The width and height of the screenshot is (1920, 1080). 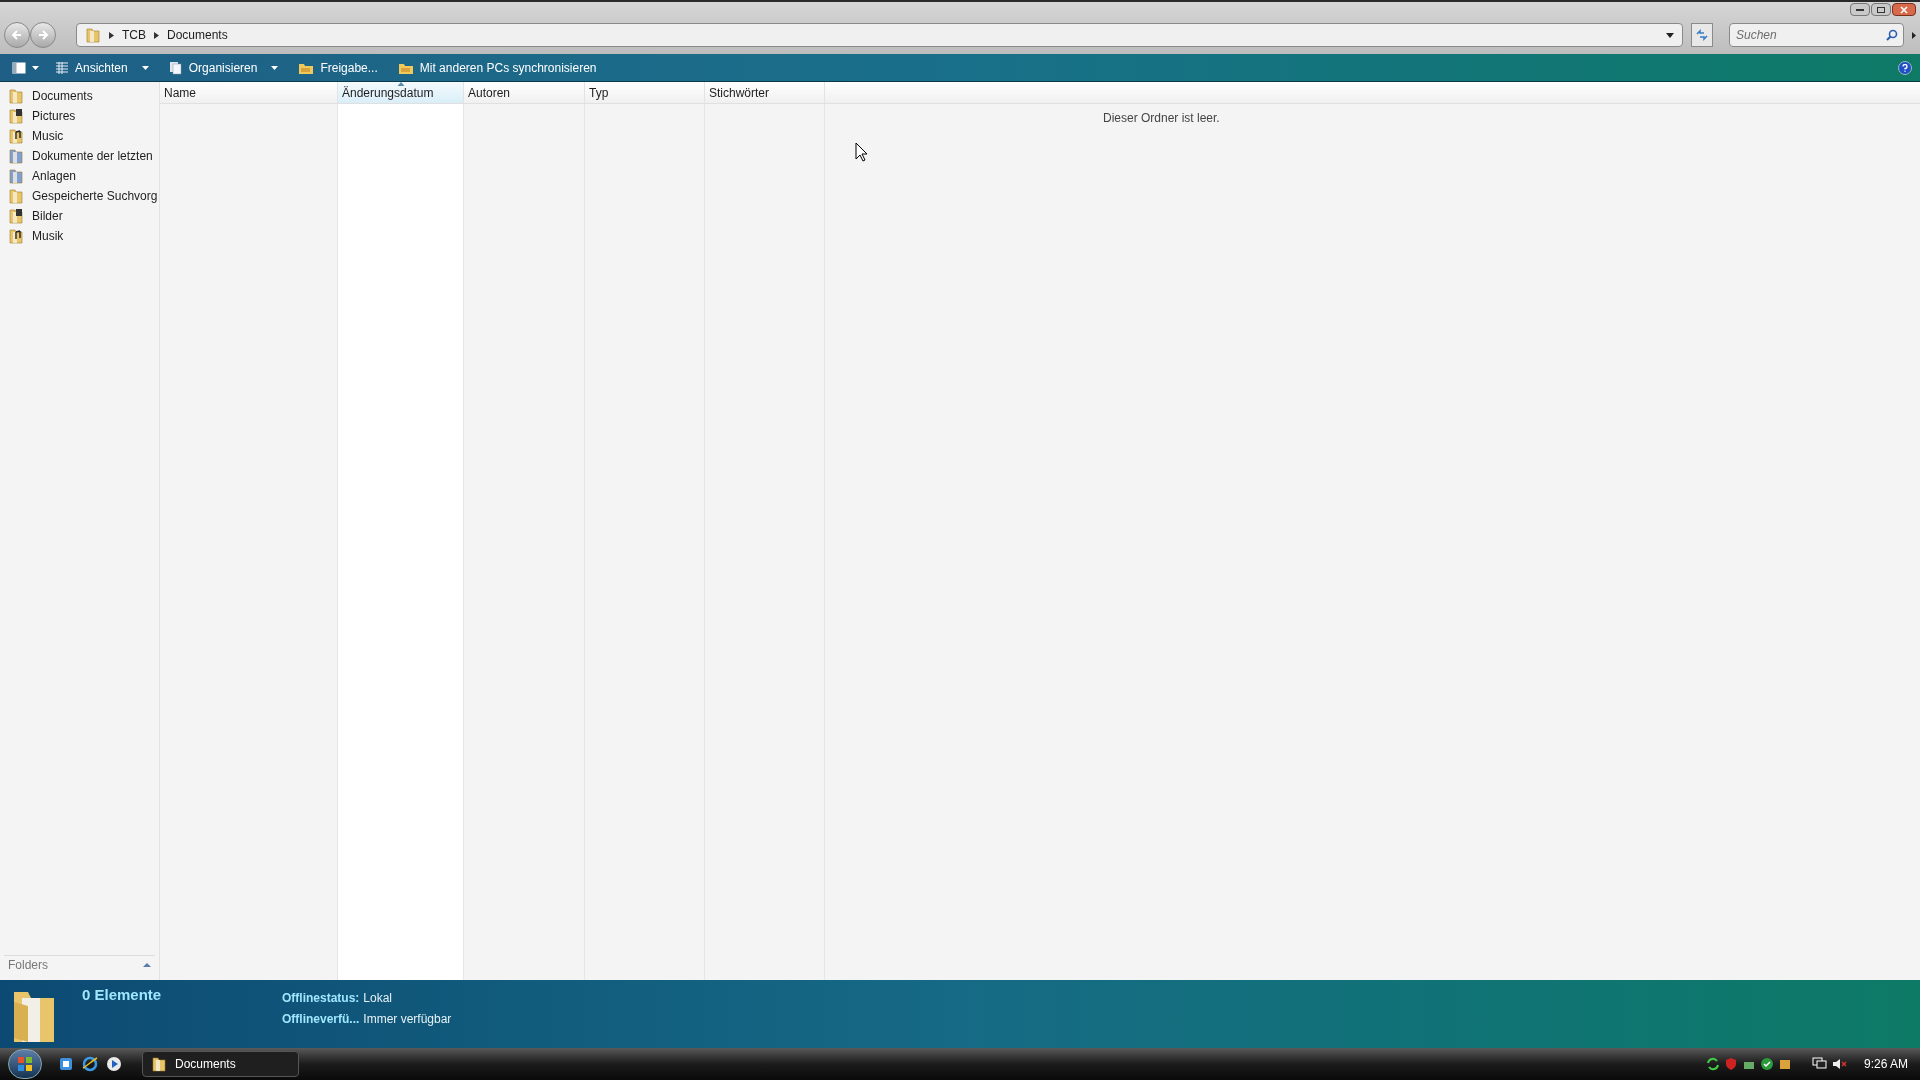 What do you see at coordinates (83, 156) in the screenshot?
I see `sidebar-item: Dokumente der letzten` at bounding box center [83, 156].